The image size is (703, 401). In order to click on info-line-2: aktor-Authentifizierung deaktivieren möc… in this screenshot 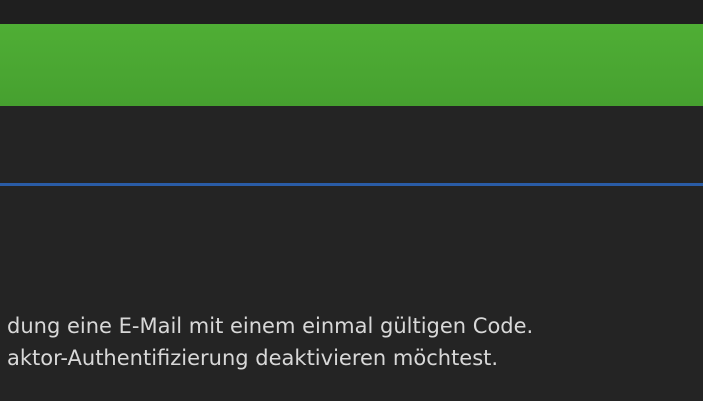, I will do `click(253, 358)`.